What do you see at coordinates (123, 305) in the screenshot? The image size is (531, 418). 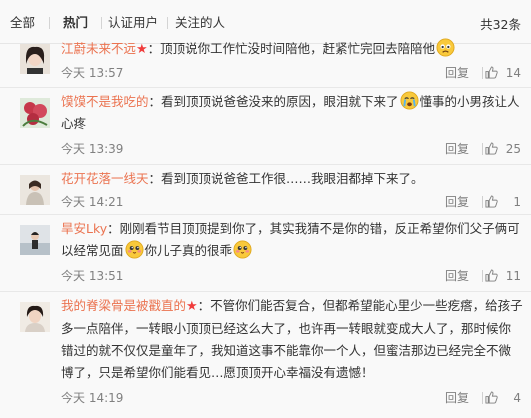 I see `comment-username: 我的脊梁骨是被戳直的` at bounding box center [123, 305].